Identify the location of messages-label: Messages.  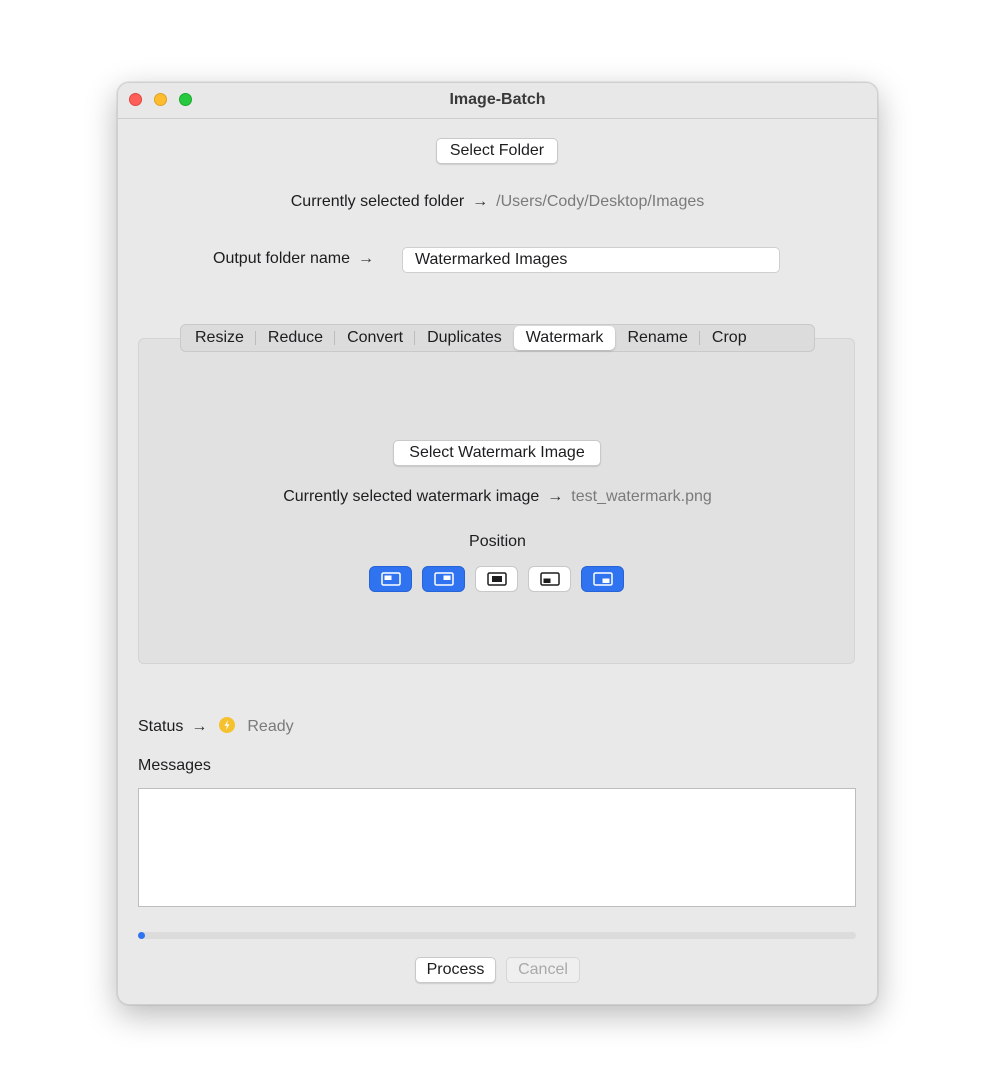
(174, 765).